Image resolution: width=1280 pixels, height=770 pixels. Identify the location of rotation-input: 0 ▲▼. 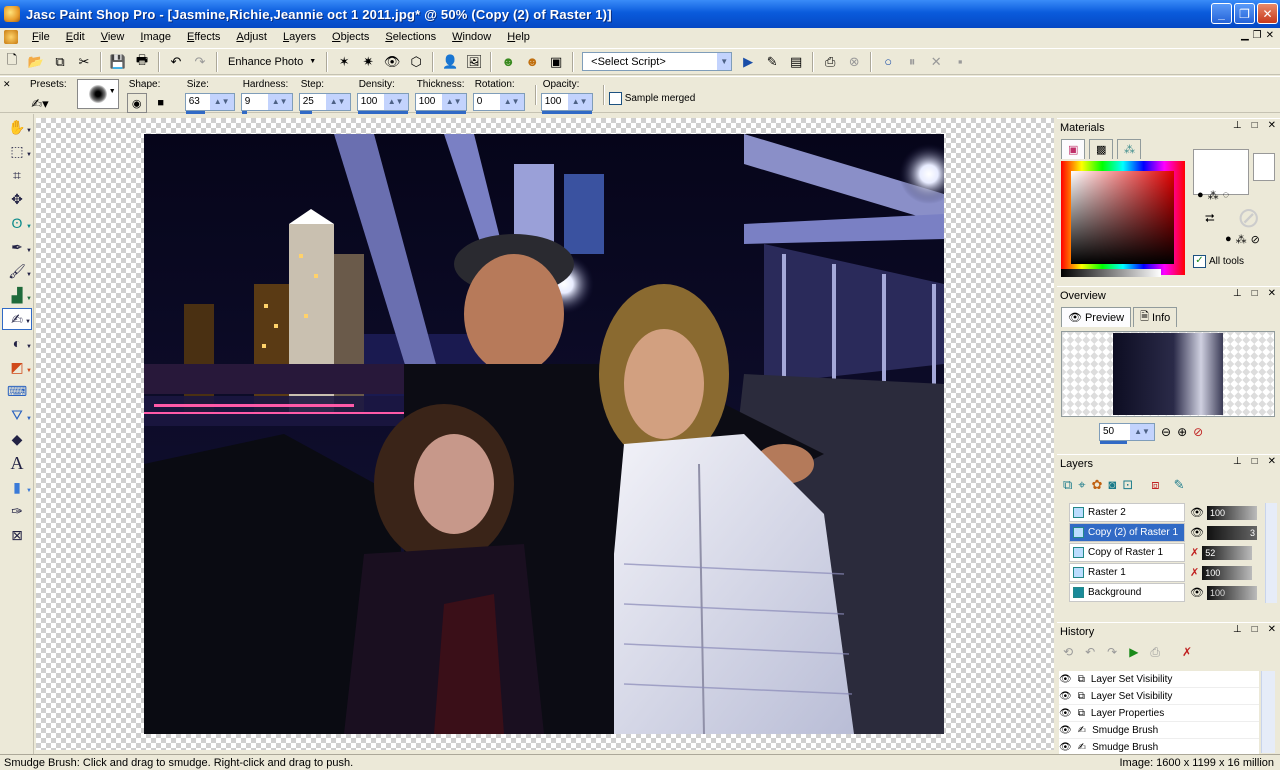
(498, 102).